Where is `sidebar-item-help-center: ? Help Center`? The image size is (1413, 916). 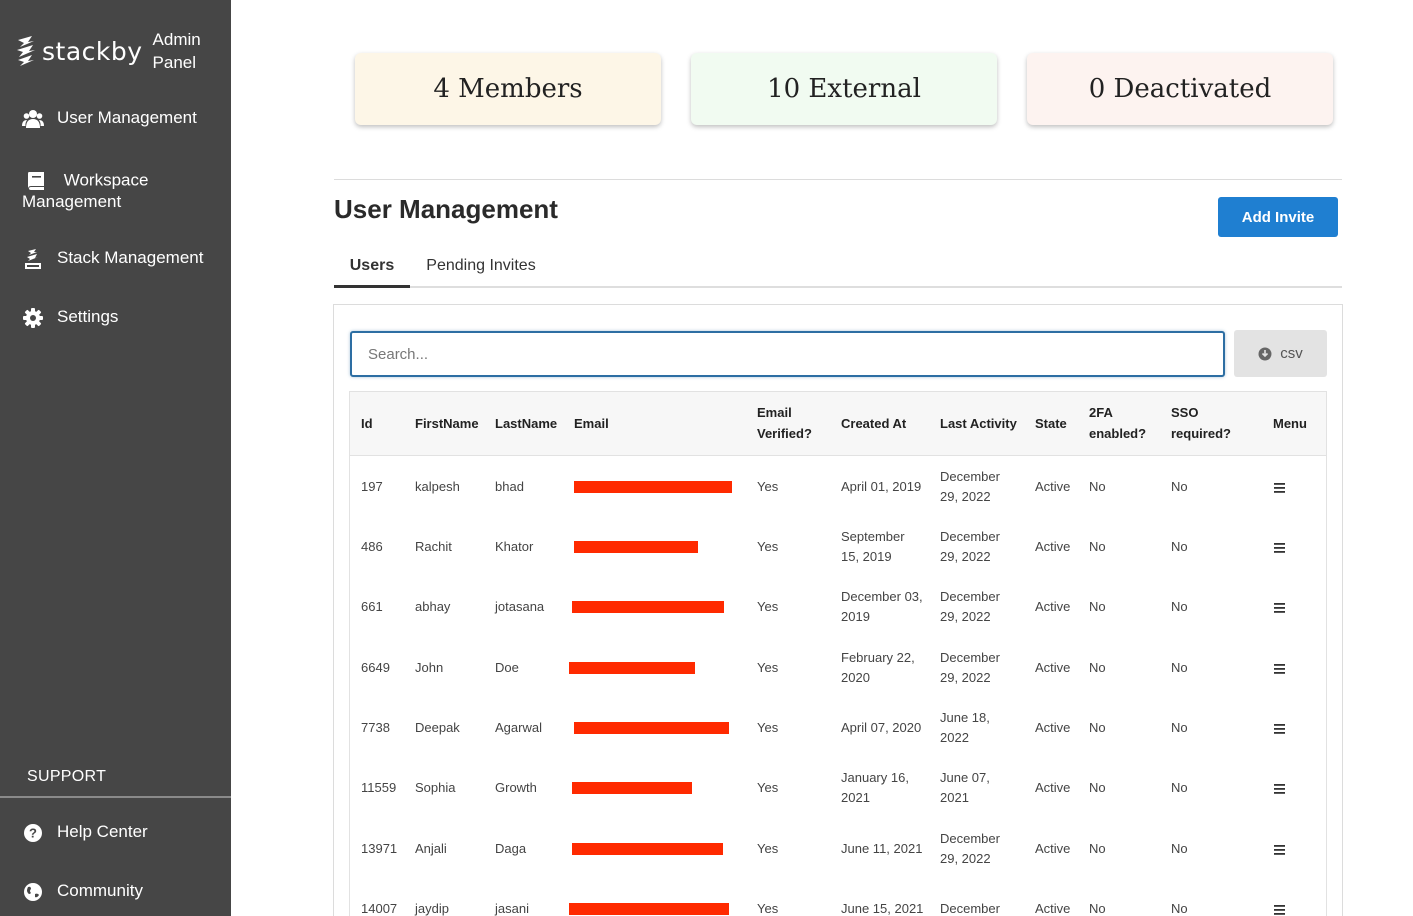 sidebar-item-help-center: ? Help Center is located at coordinates (85, 833).